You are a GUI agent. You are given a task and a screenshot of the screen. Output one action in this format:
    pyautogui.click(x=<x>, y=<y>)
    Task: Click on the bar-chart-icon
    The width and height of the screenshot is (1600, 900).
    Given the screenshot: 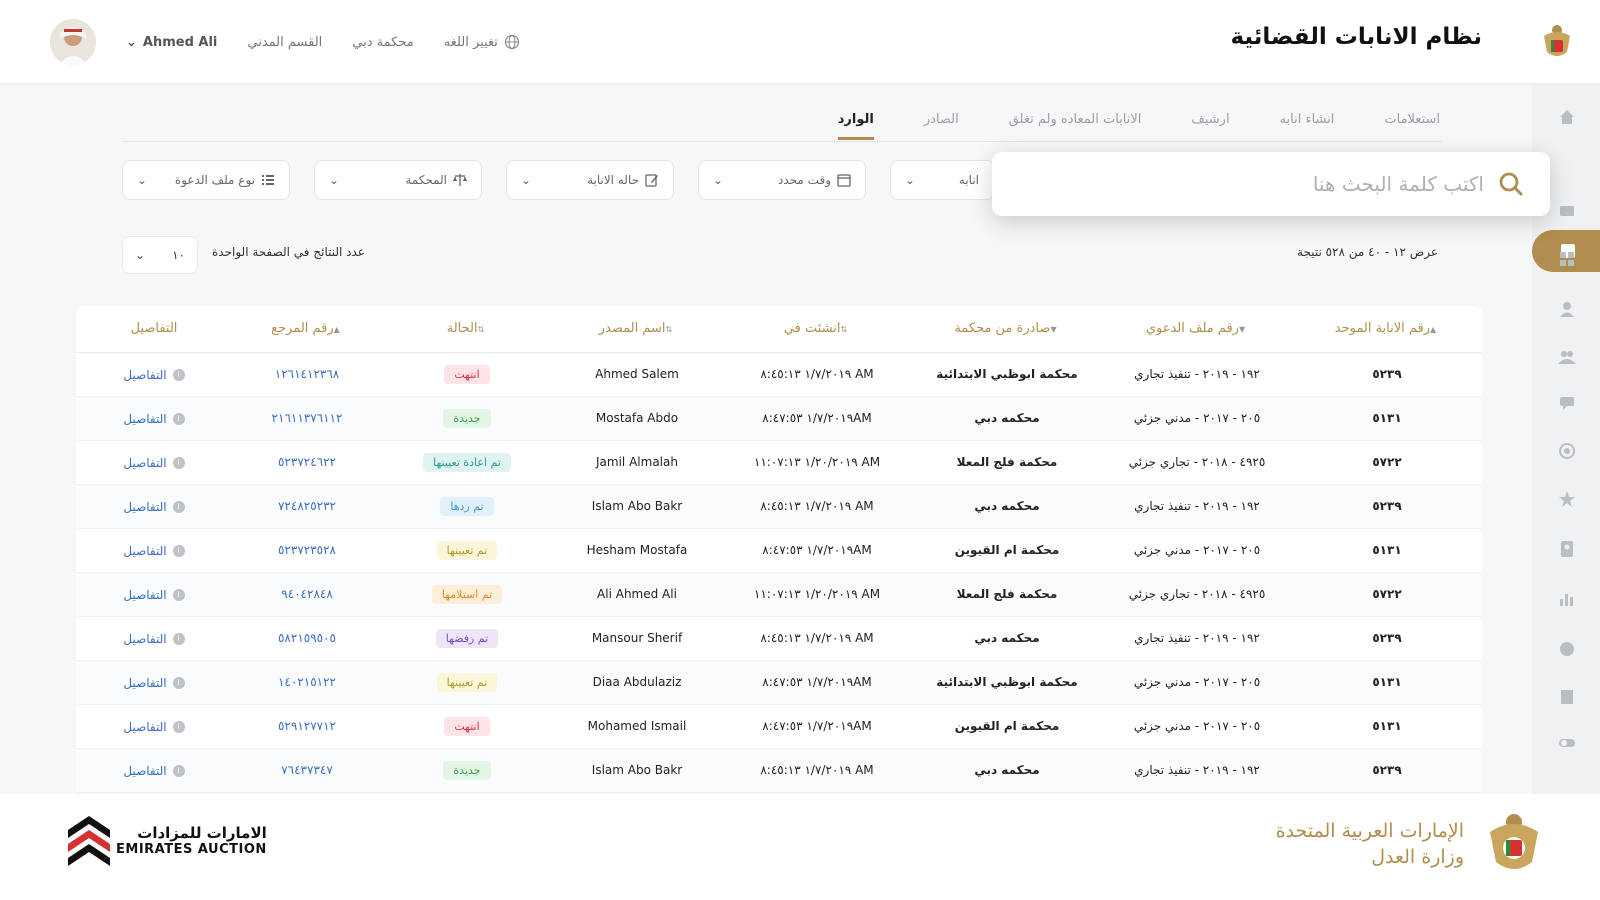 What is the action you would take?
    pyautogui.click(x=1567, y=599)
    